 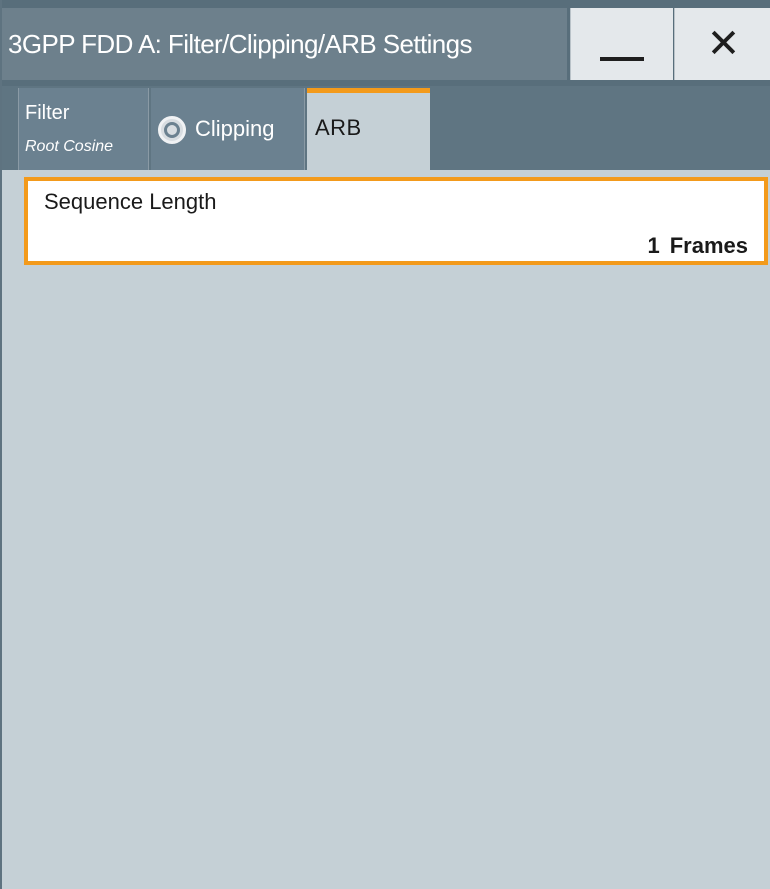 What do you see at coordinates (284, 44) in the screenshot?
I see `dialog-title: 3GPP FDD A: Filter/Clipping/ARB Settings` at bounding box center [284, 44].